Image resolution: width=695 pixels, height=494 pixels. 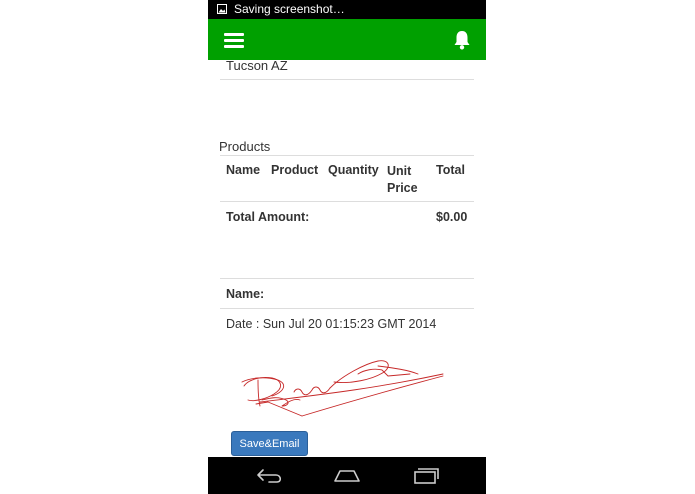 What do you see at coordinates (347, 39) in the screenshot?
I see `app-bar` at bounding box center [347, 39].